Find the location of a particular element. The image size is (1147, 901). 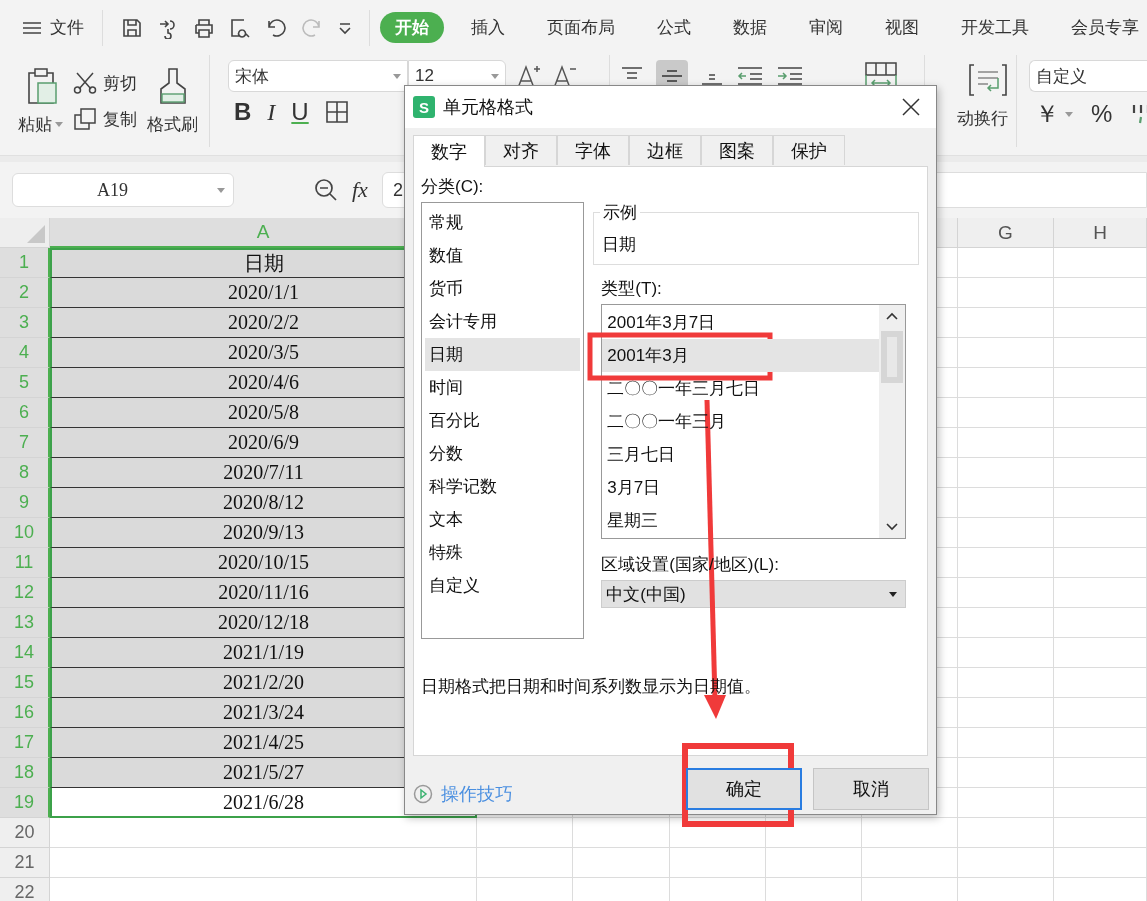

app-logo: S is located at coordinates (424, 107).